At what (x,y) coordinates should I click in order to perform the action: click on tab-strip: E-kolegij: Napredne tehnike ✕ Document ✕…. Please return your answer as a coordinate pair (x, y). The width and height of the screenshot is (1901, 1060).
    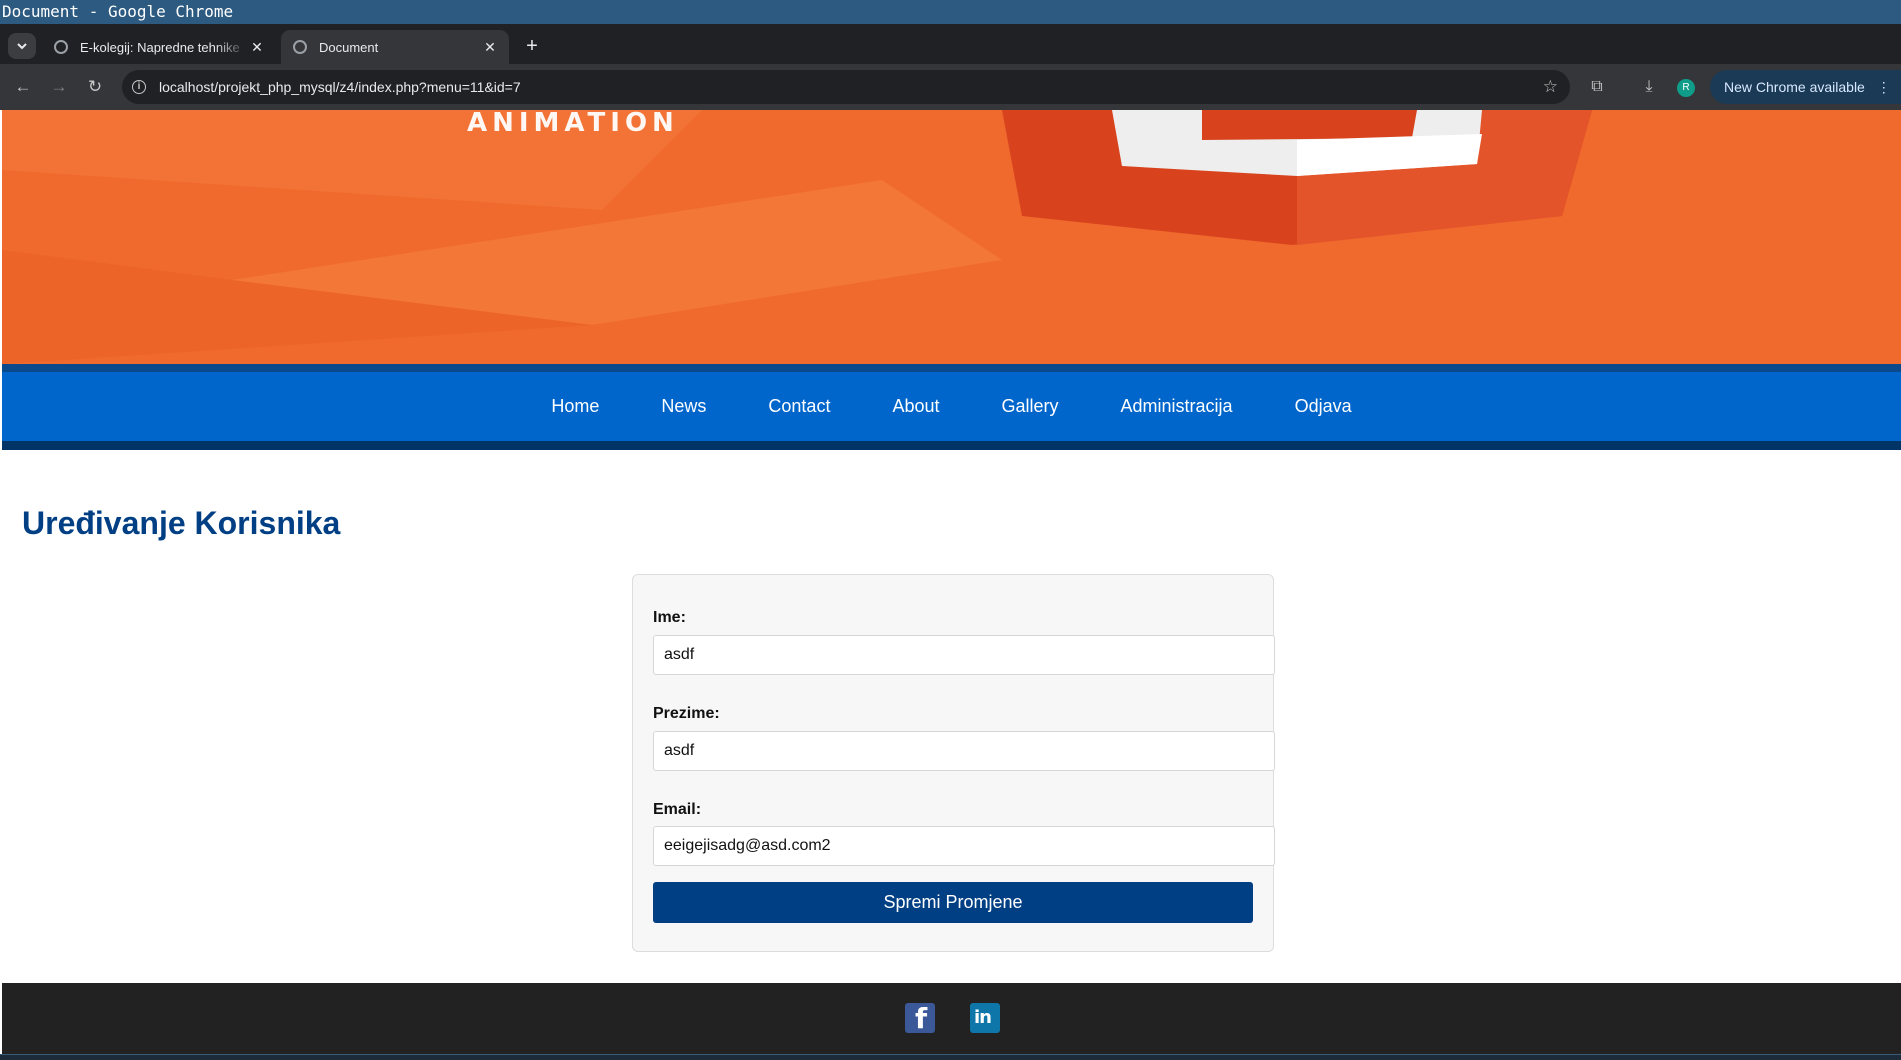
    Looking at the image, I should click on (950, 44).